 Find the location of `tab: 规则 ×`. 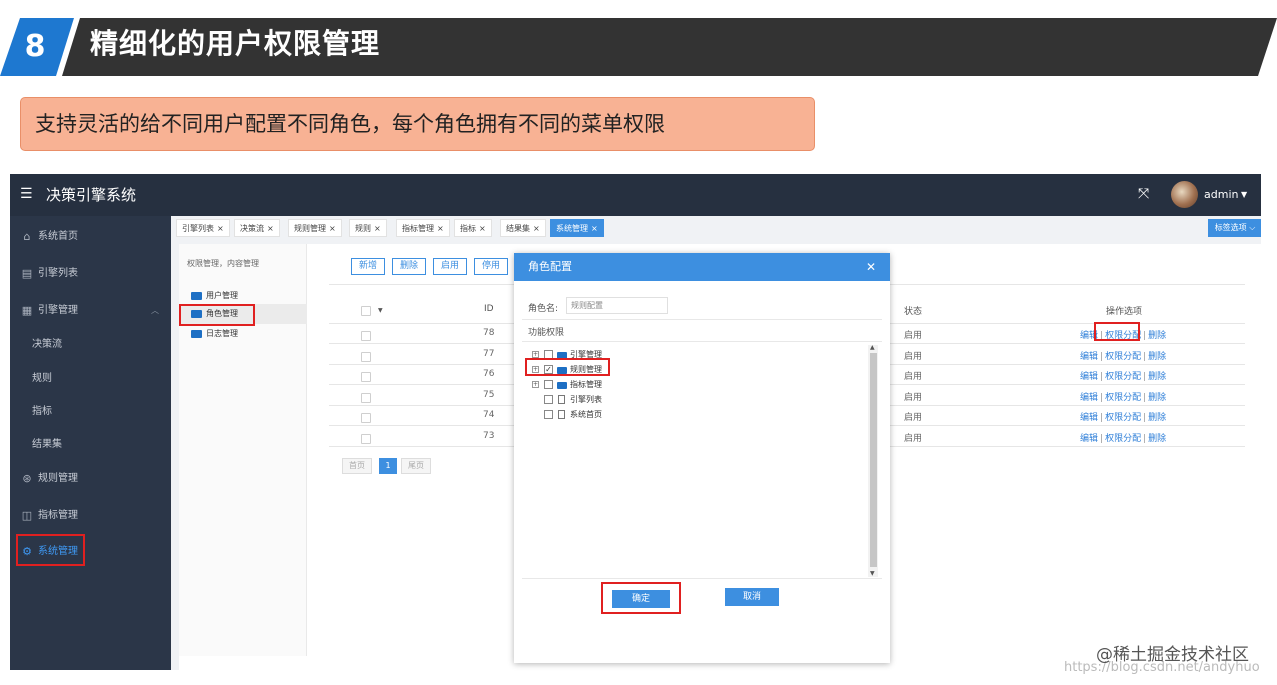

tab: 规则 × is located at coordinates (368, 228).